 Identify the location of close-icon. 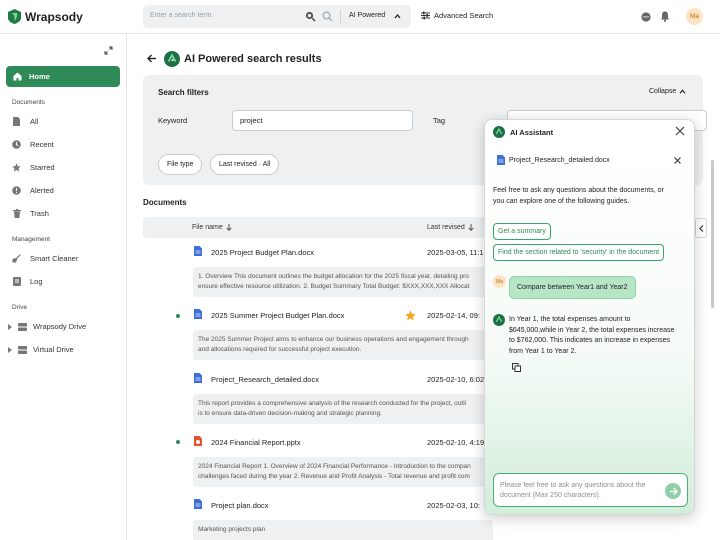
(680, 131).